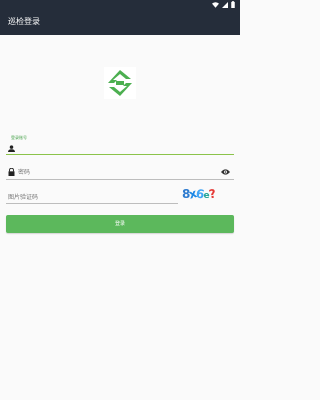  Describe the element at coordinates (120, 22) in the screenshot. I see `app-bar: 巡检登录` at that location.